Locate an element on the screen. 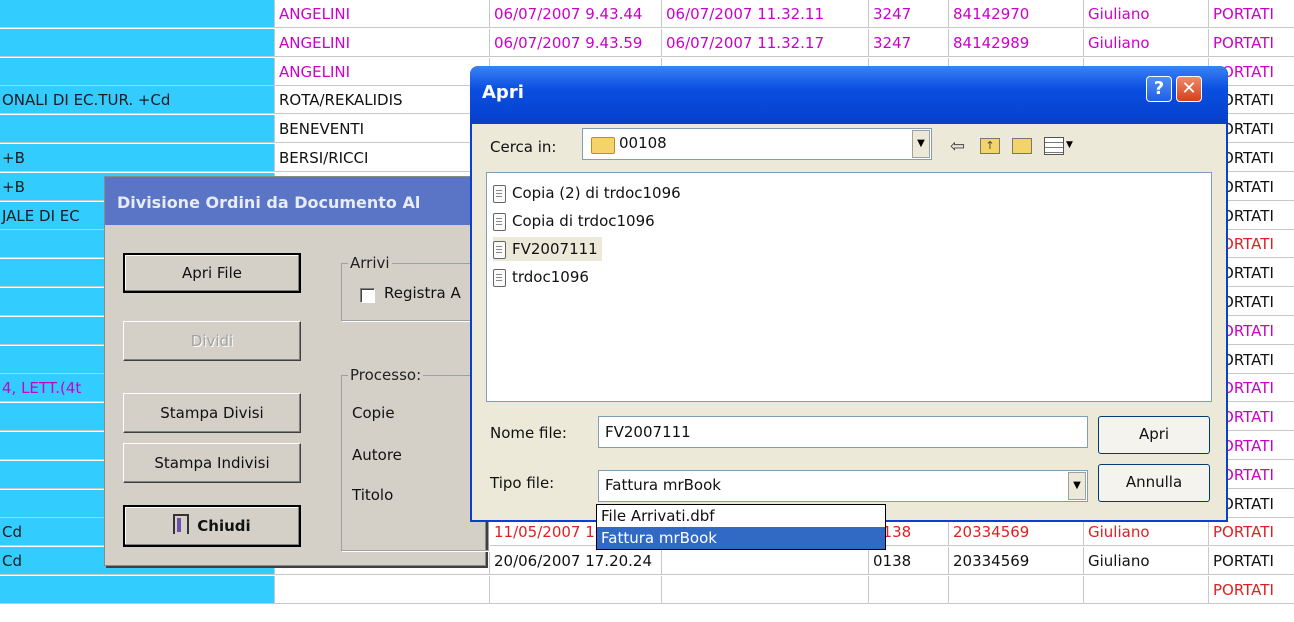 The width and height of the screenshot is (1294, 622). grid-cell: 06/07/2007 11.32.11 is located at coordinates (765, 14).